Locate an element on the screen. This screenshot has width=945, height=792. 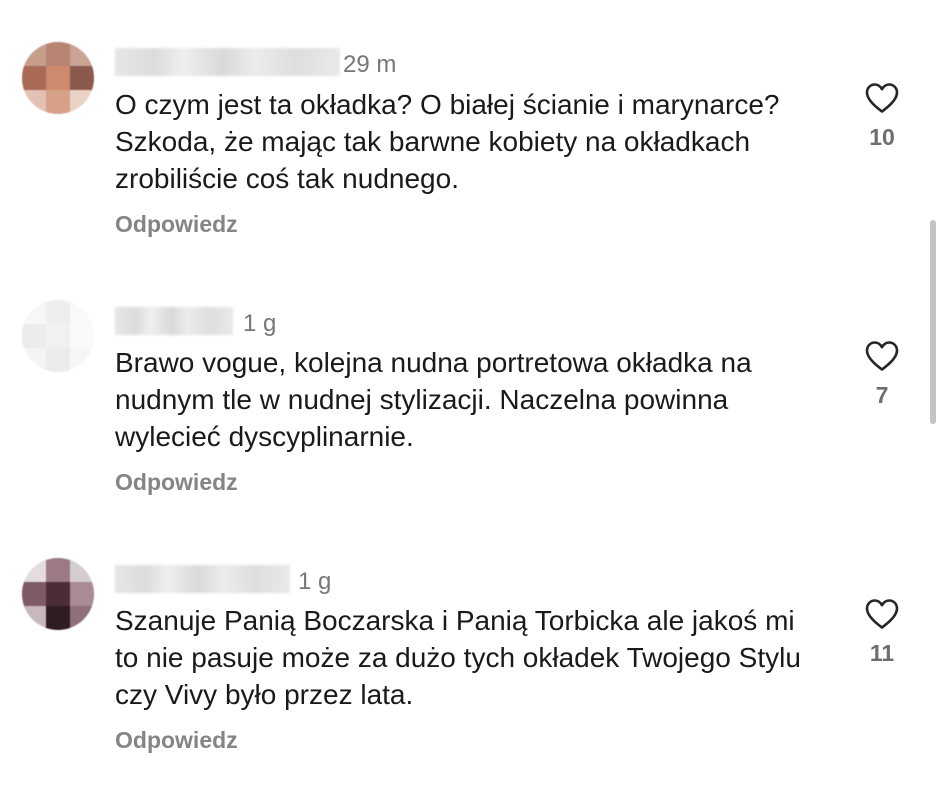
like-control: 10 is located at coordinates (882, 116).